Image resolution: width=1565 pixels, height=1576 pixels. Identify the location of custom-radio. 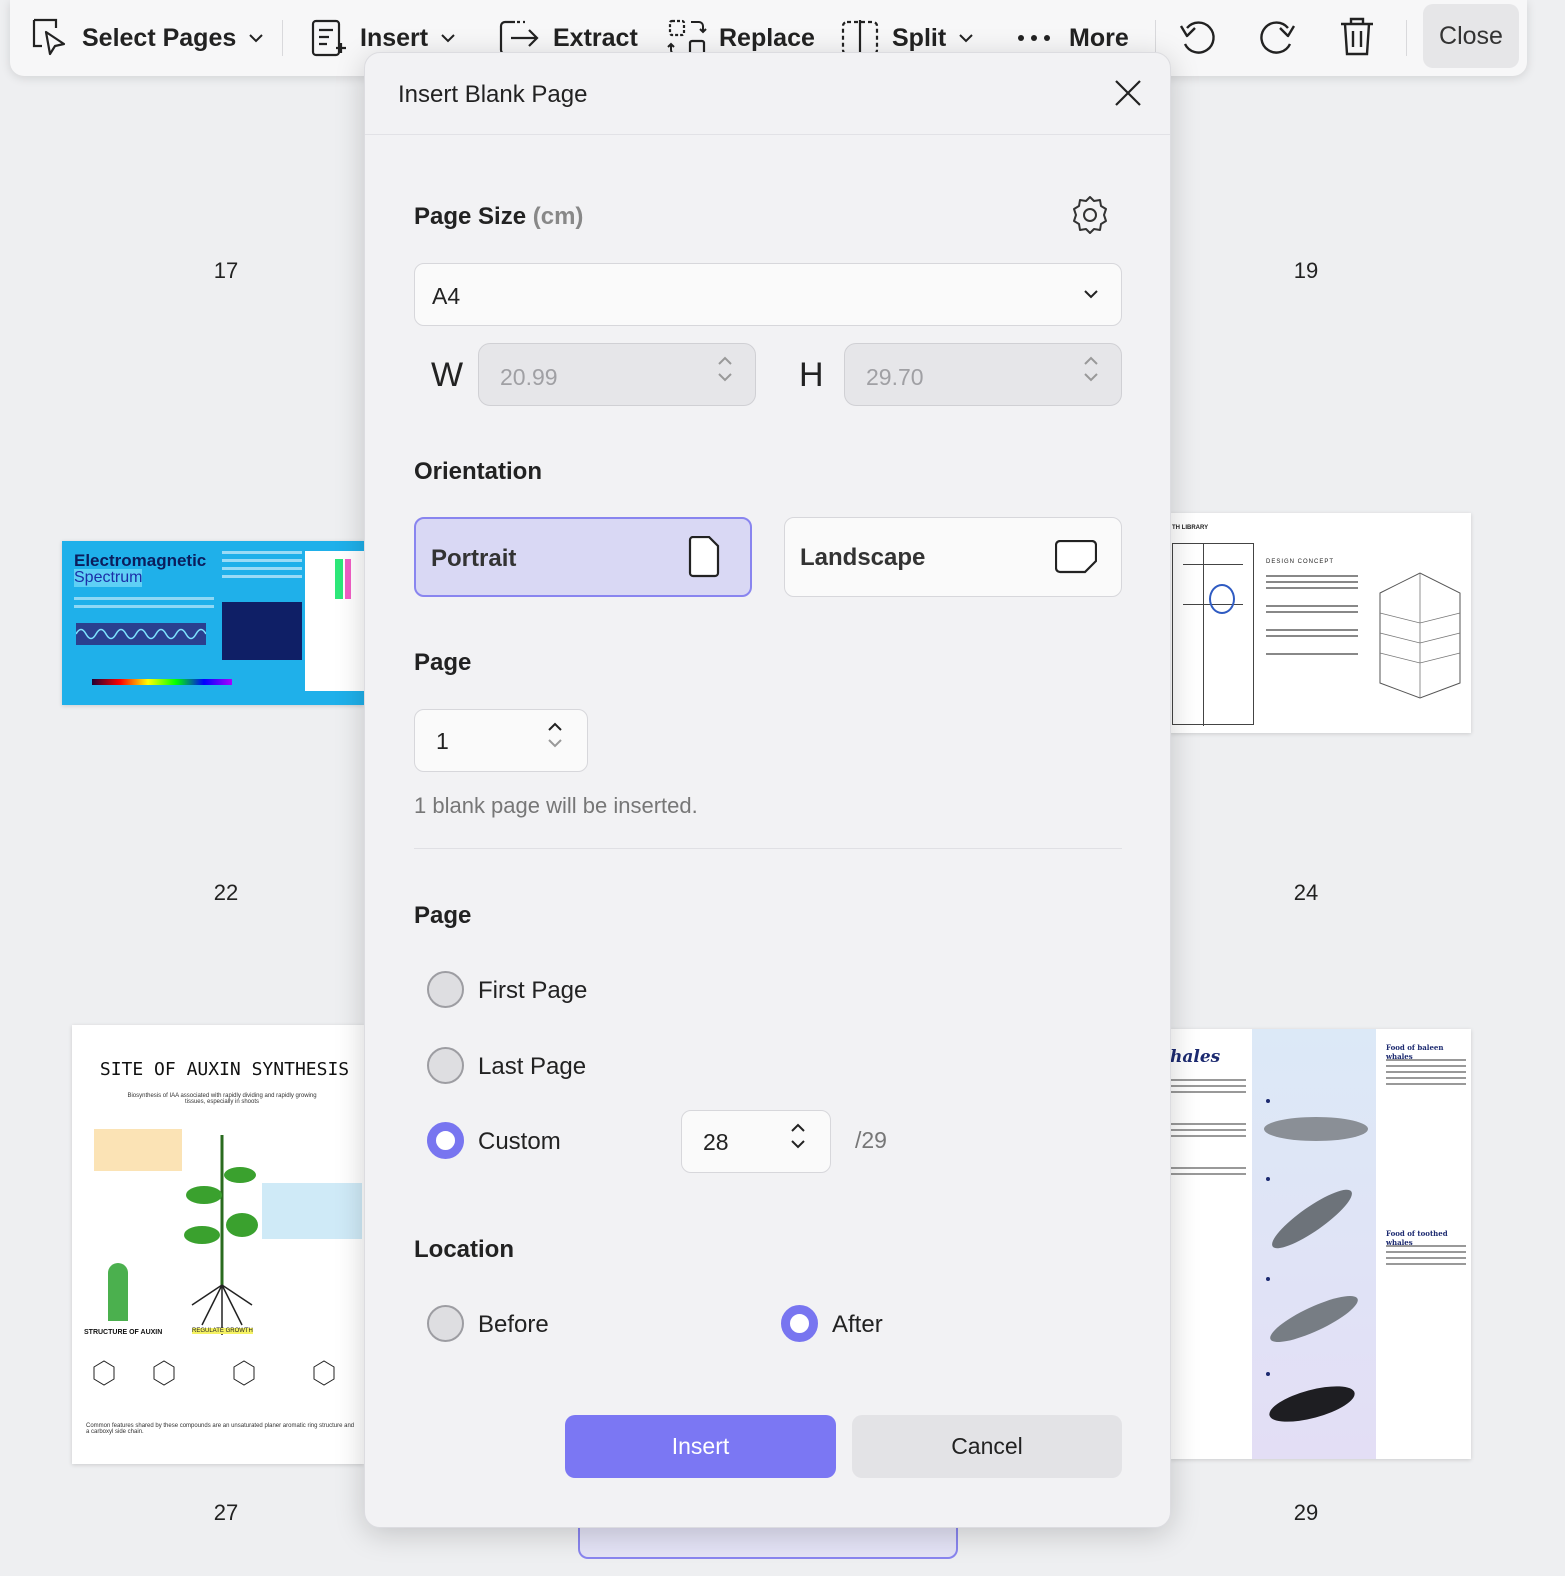
(445, 1140).